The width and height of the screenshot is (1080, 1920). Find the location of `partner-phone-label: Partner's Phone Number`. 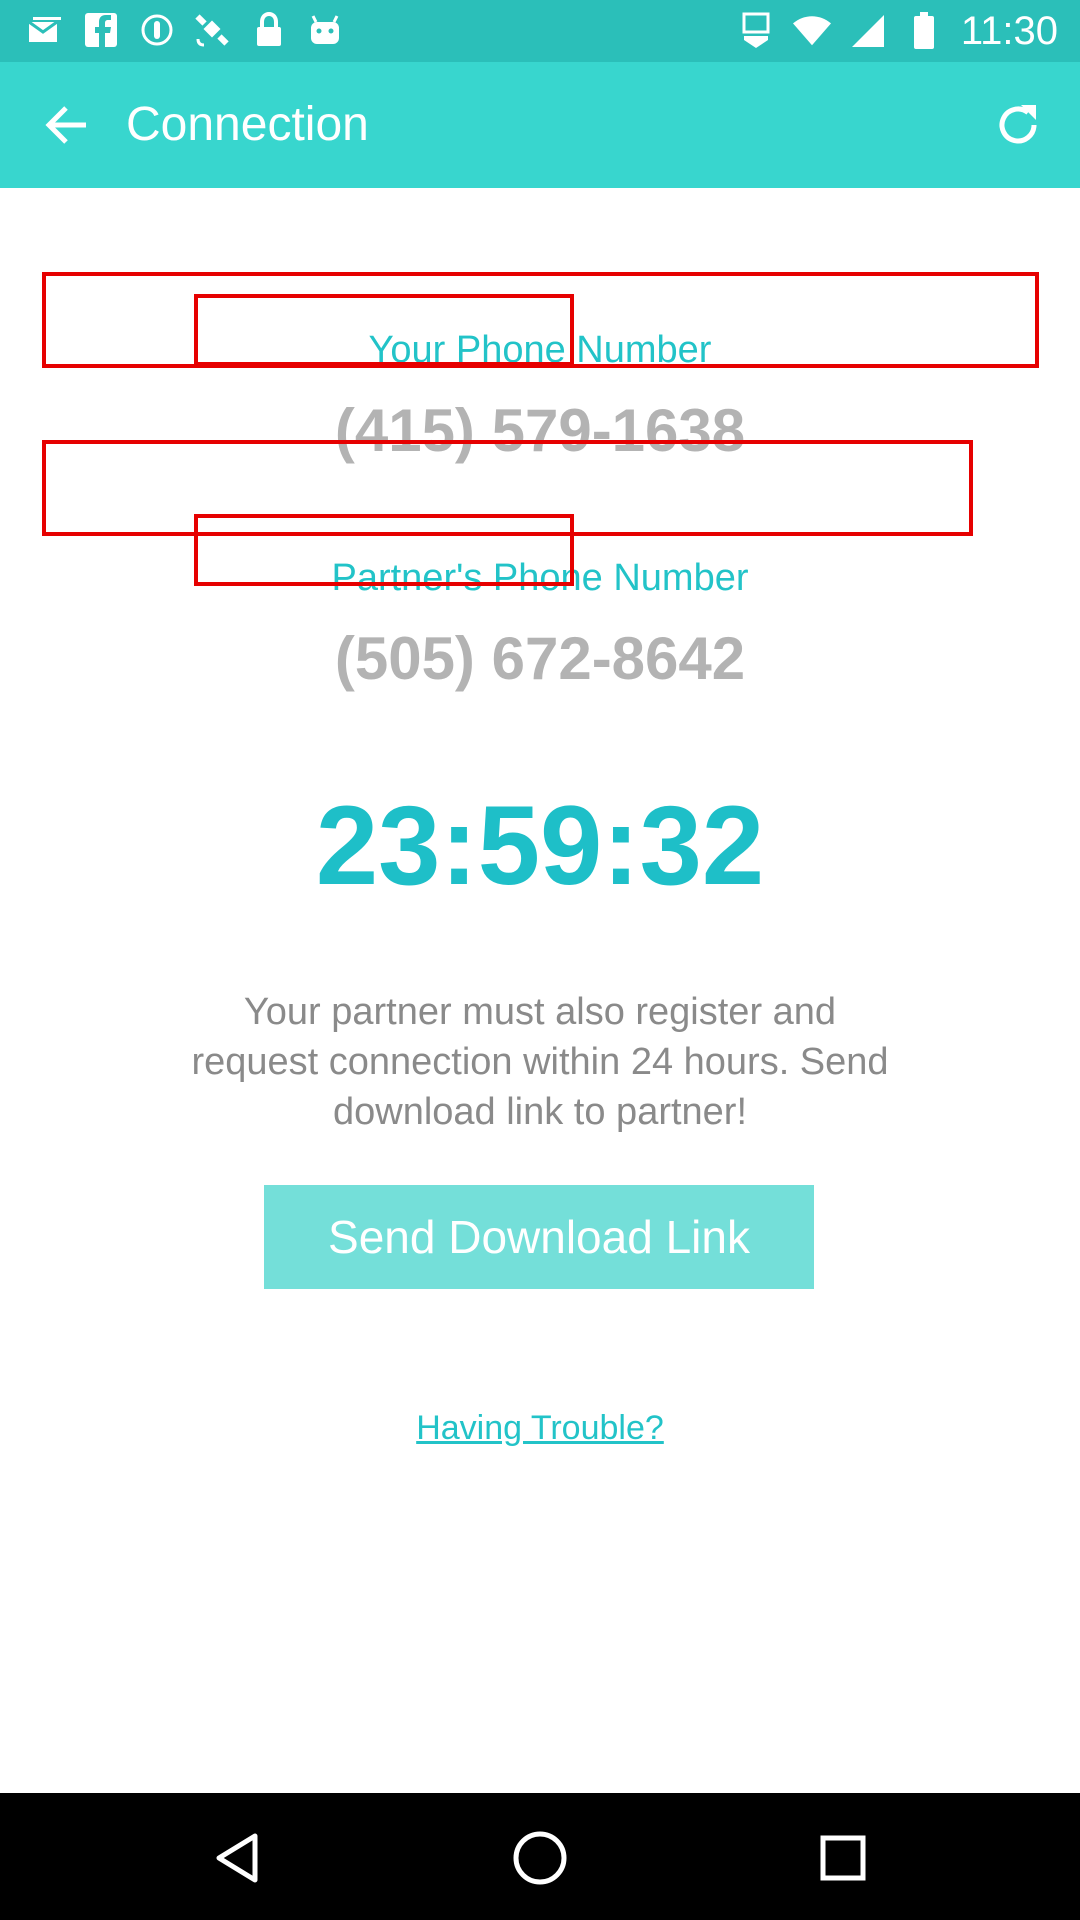

partner-phone-label: Partner's Phone Number is located at coordinates (540, 578).